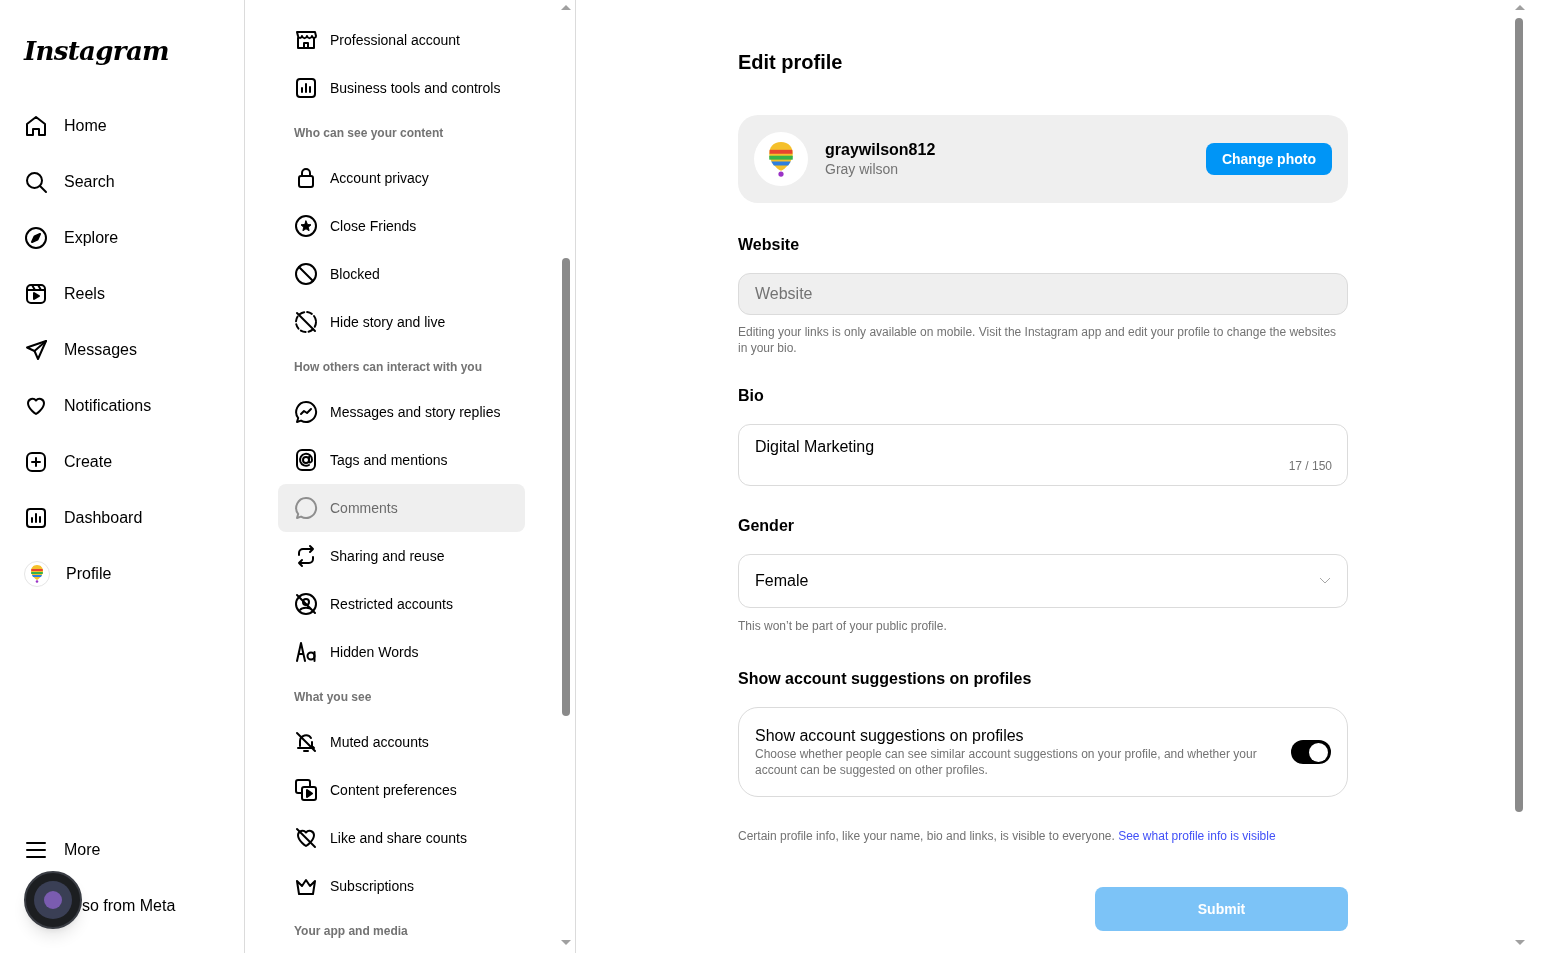 This screenshot has width=1541, height=953. I want to click on setting-title: Show account suggestions on profiles, so click(890, 736).